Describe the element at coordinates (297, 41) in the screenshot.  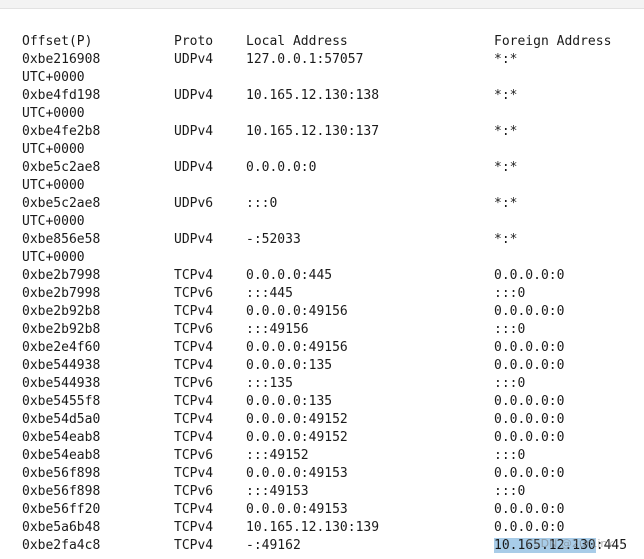
I see `header-local-address: Local Address` at that location.